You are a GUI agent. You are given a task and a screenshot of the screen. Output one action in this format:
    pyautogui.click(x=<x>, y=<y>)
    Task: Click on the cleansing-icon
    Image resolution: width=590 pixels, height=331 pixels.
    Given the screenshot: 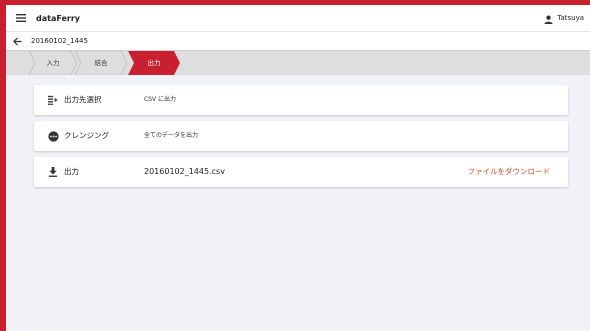 What is the action you would take?
    pyautogui.click(x=53, y=136)
    